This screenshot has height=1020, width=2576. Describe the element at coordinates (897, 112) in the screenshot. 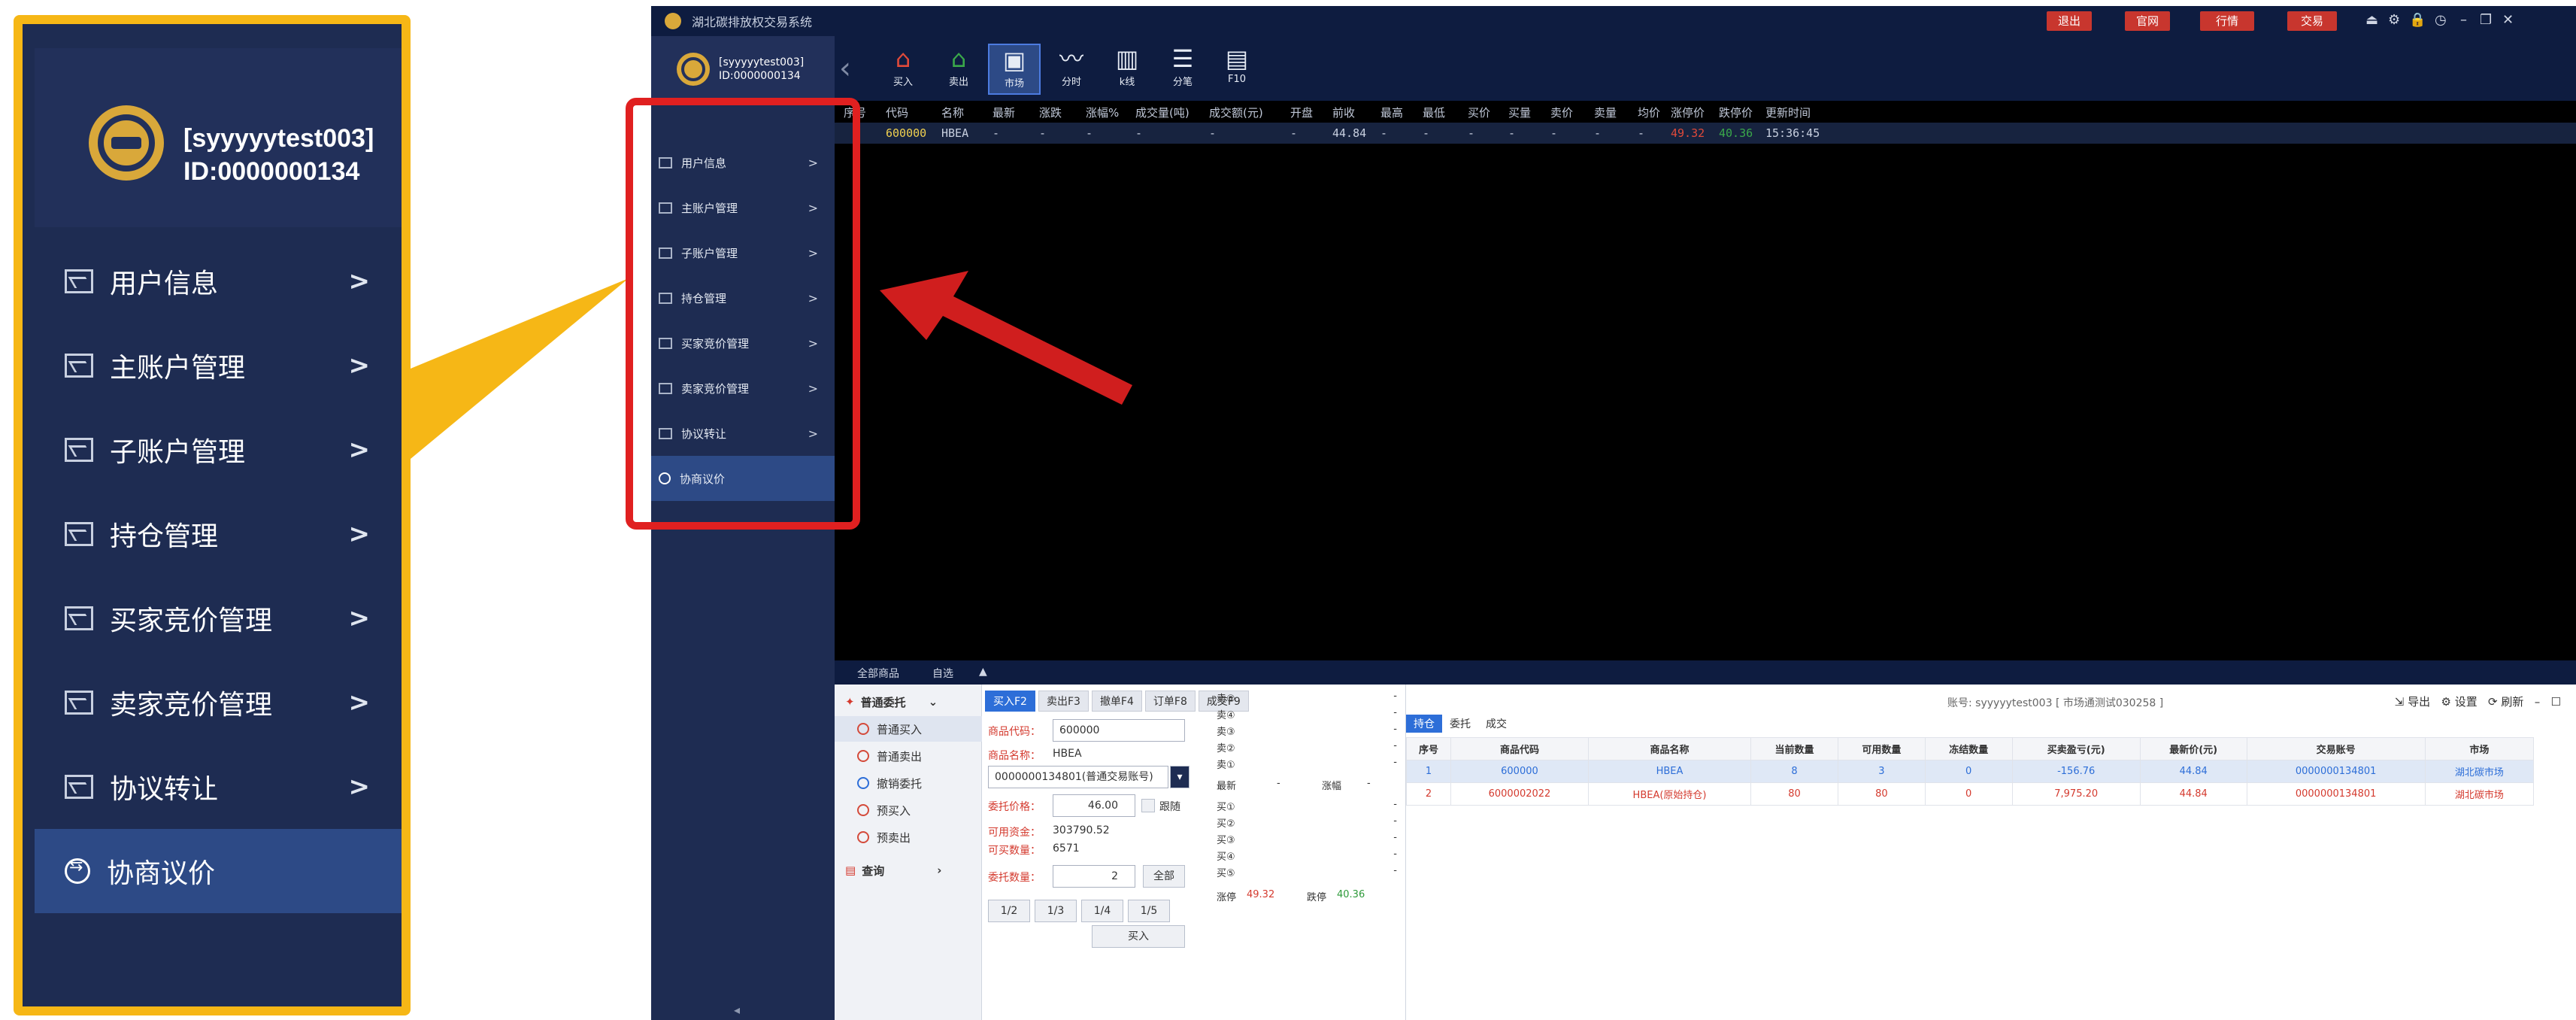

I see `quote-column-header: 代码` at that location.